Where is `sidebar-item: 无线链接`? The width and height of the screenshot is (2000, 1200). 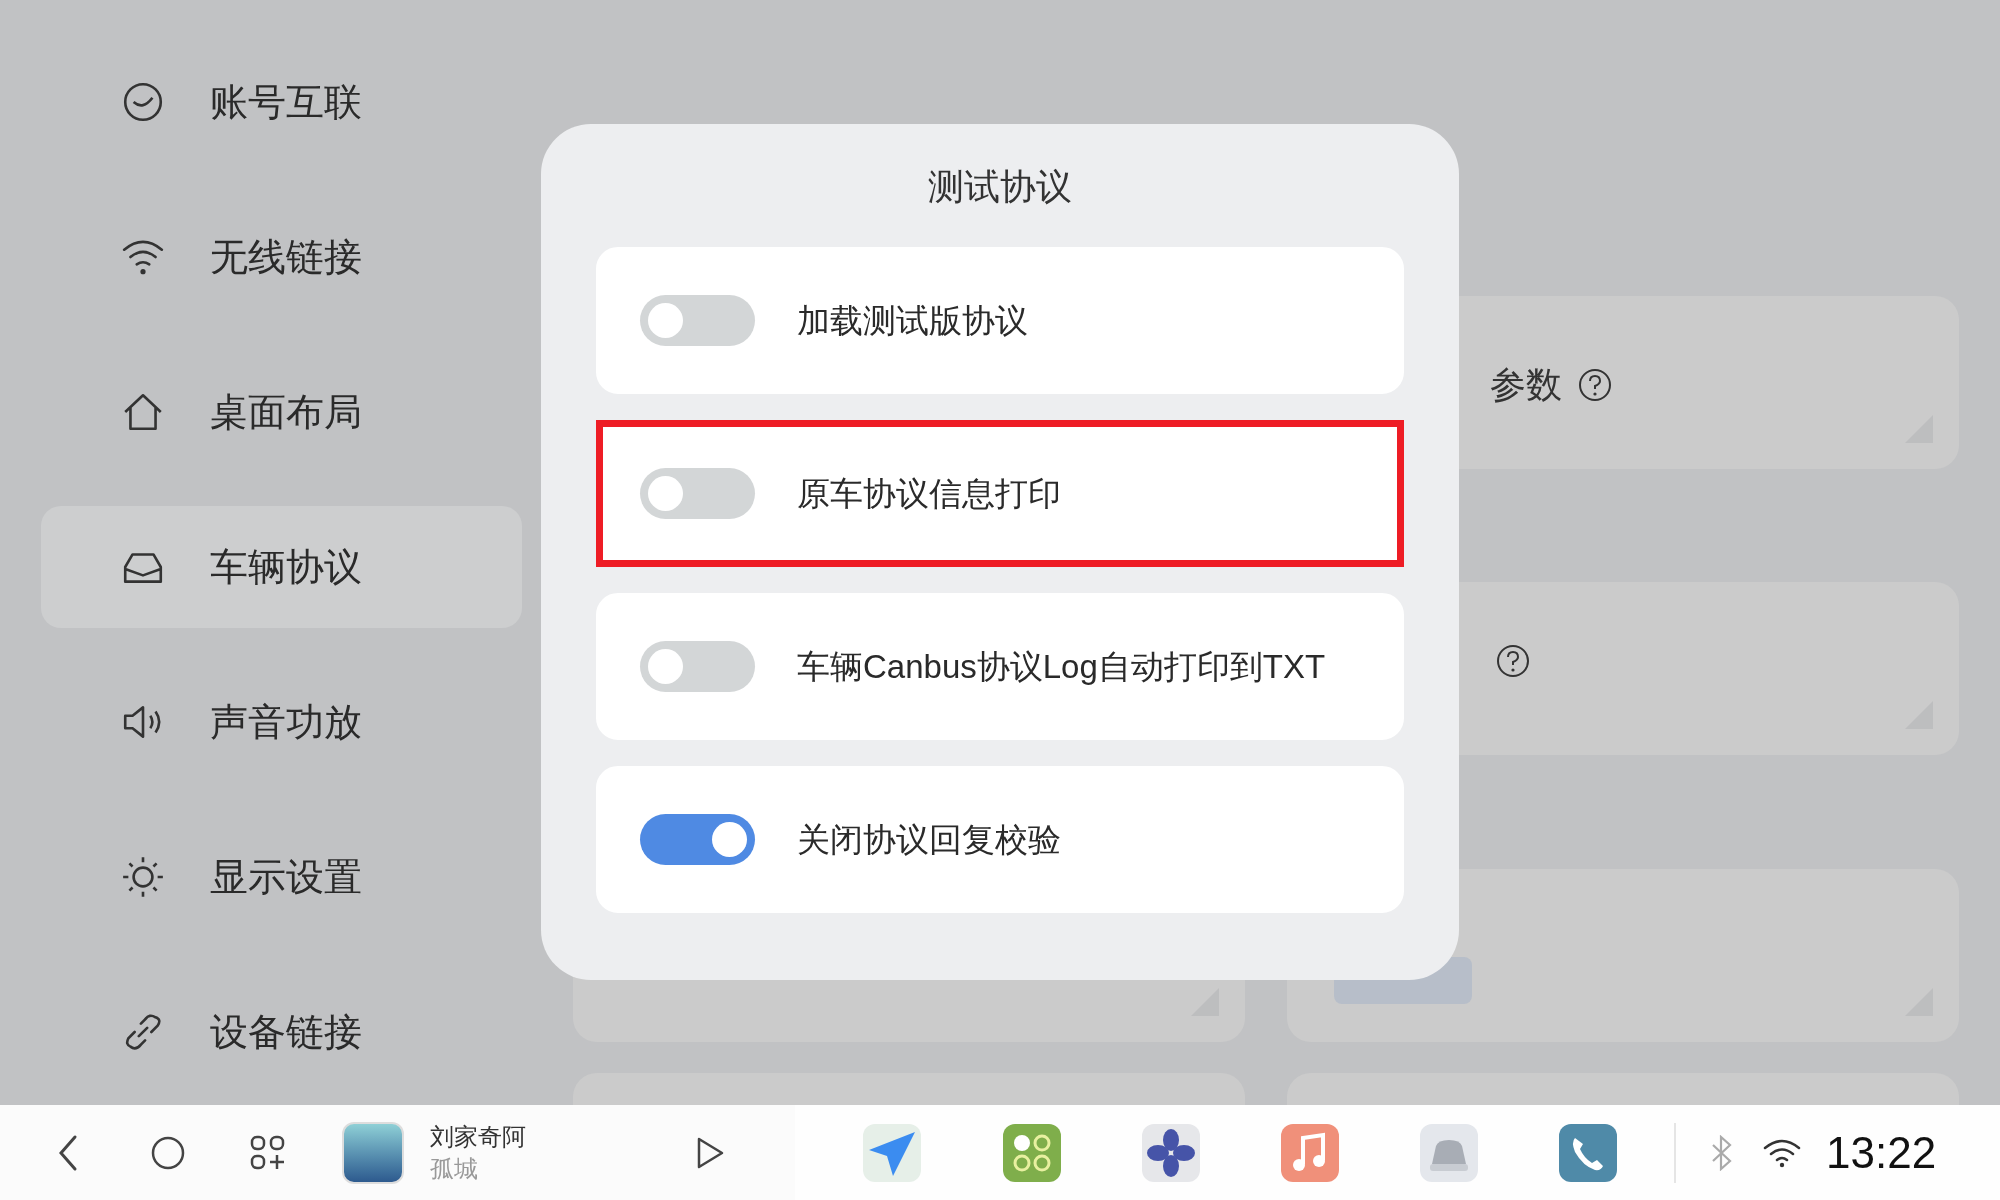 sidebar-item: 无线链接 is located at coordinates (281, 257).